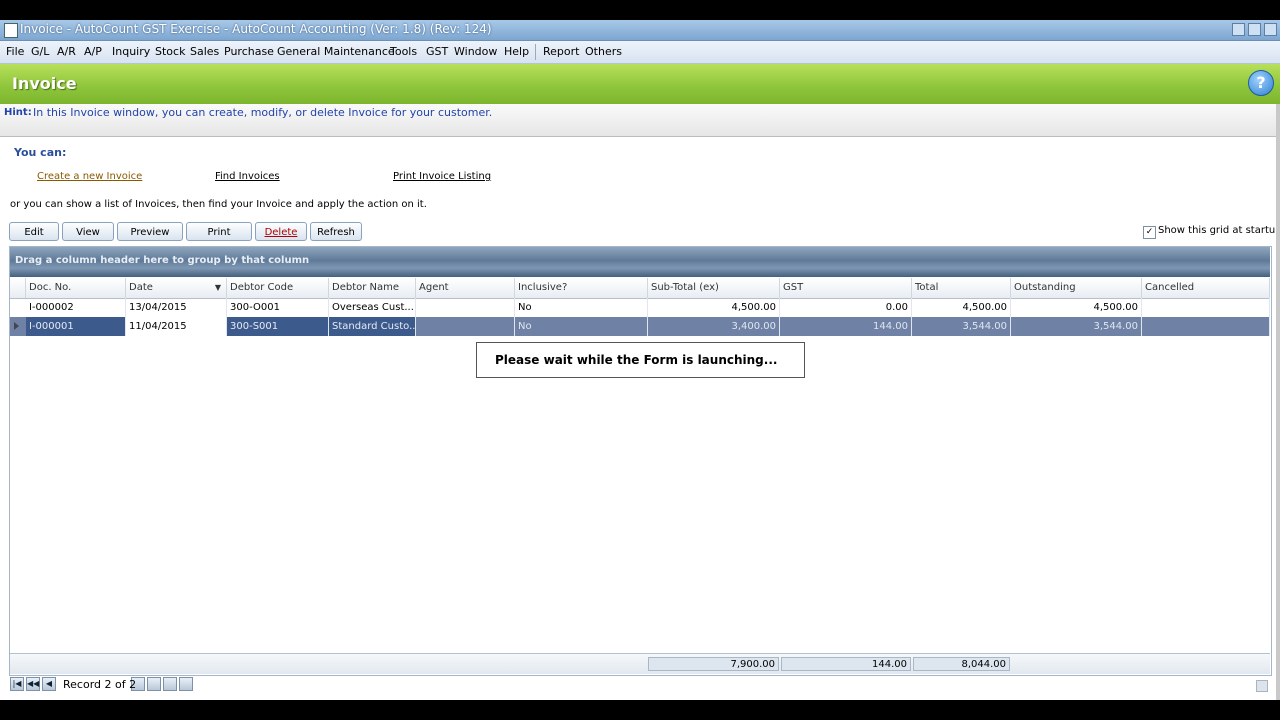  Describe the element at coordinates (961, 326) in the screenshot. I see `cell-total: 3,544.00` at that location.